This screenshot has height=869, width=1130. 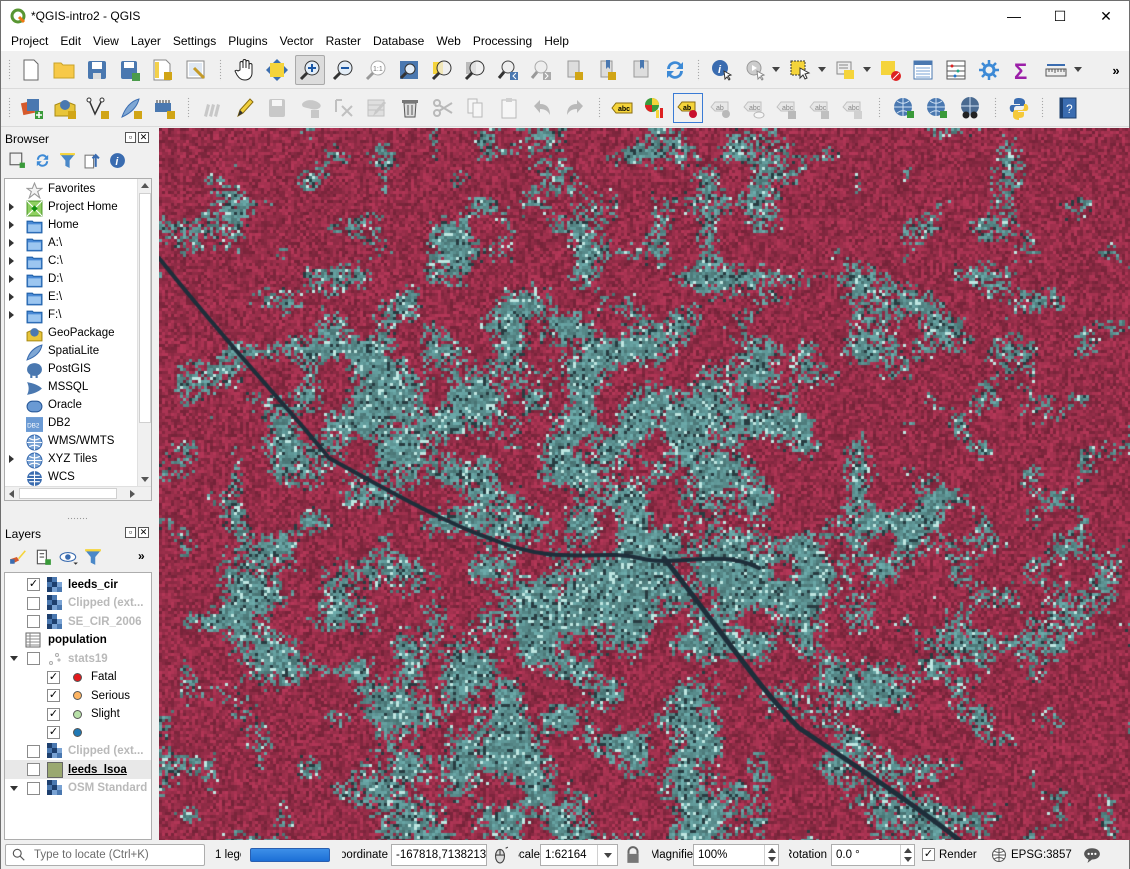 I want to click on geosearch-button, so click(x=970, y=108).